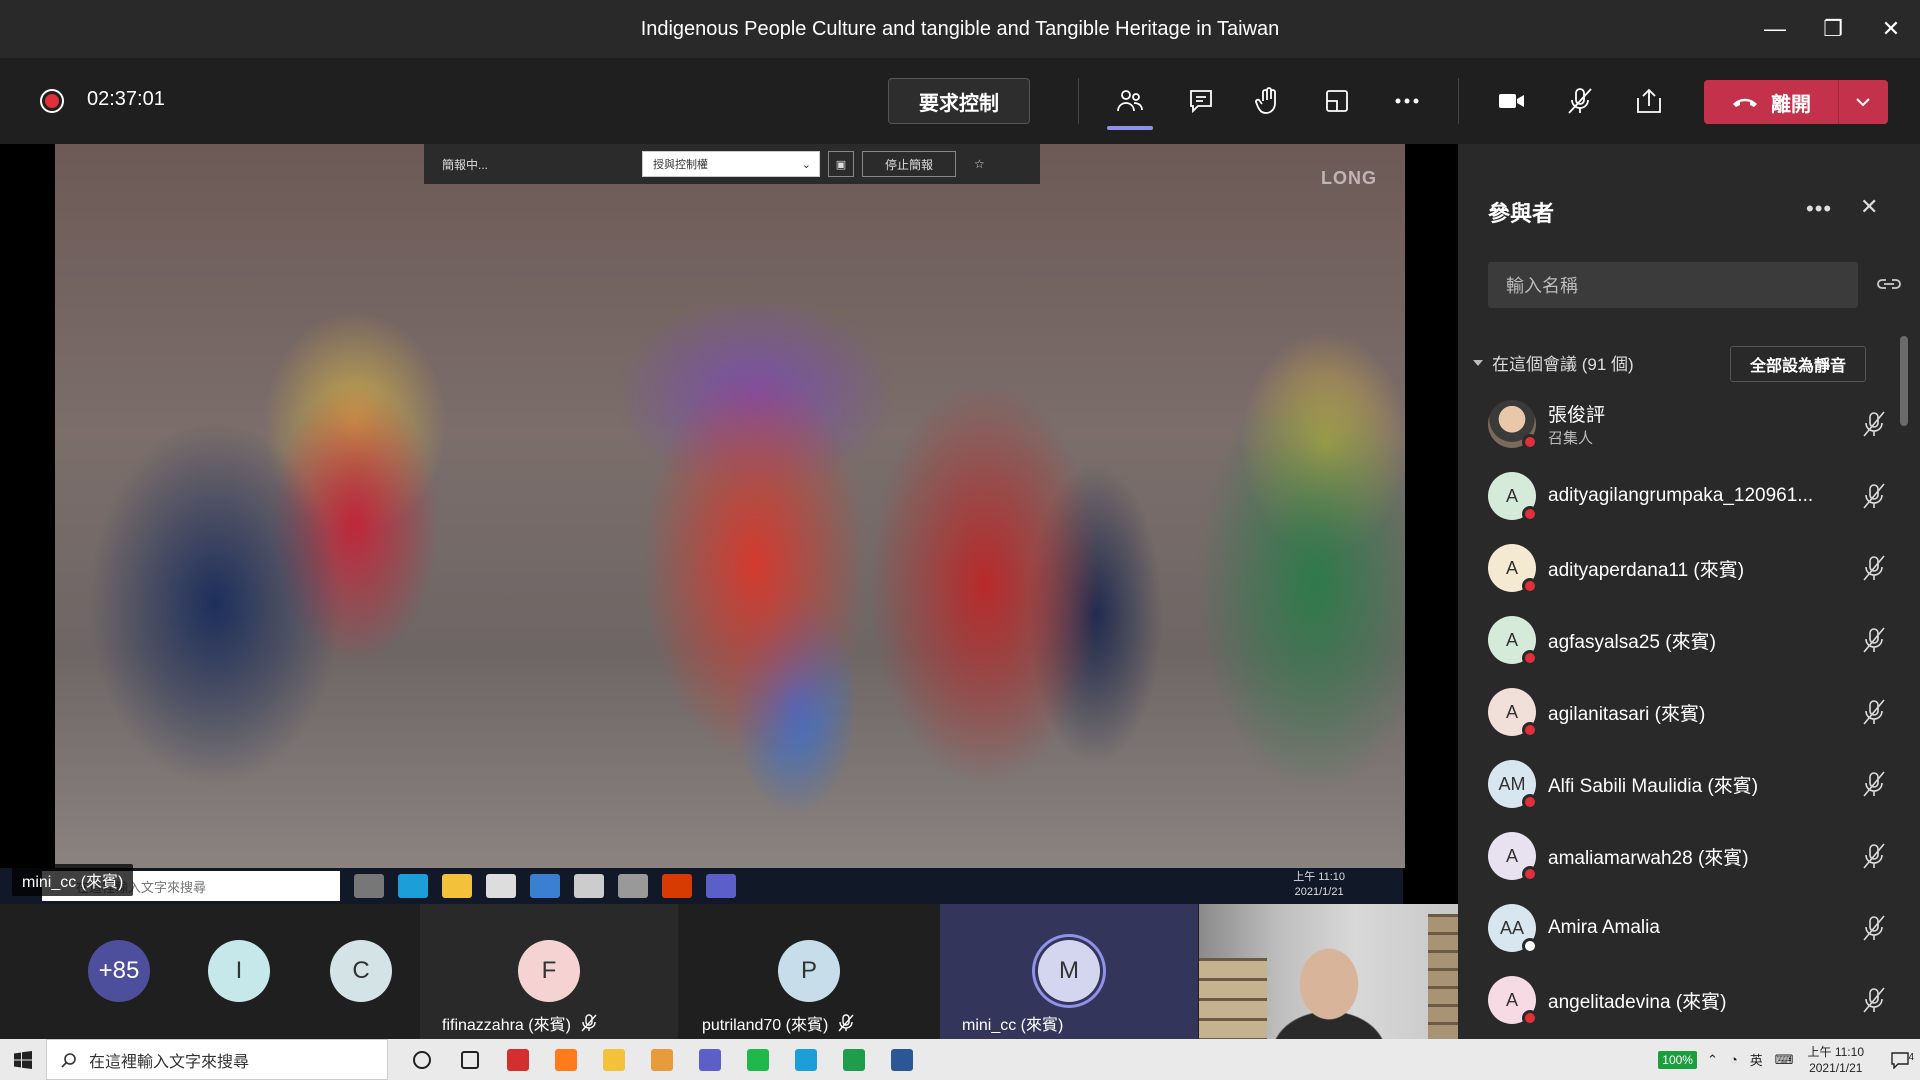  Describe the element at coordinates (1553, 362) in the screenshot. I see `in-meeting-section-header: 在這個會議 (91 個)` at that location.